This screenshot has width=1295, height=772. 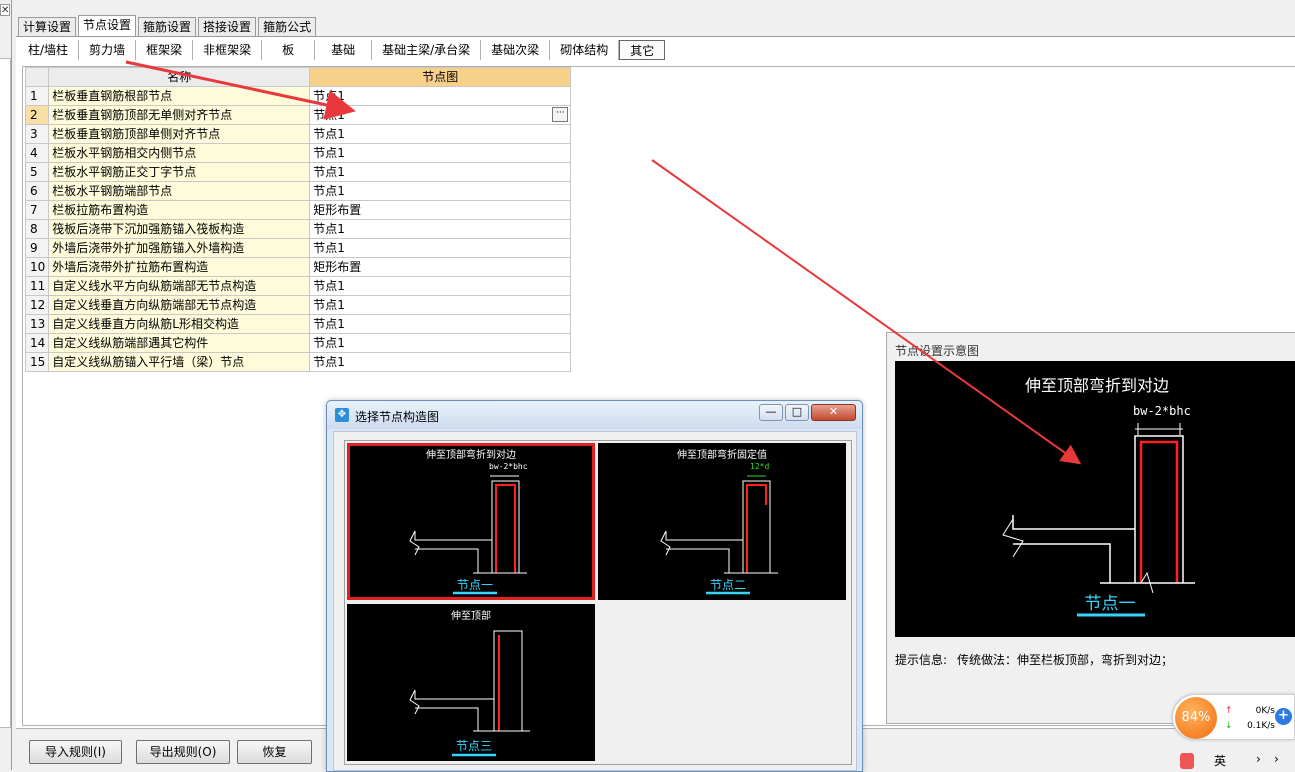 I want to click on subtab-column: 柱/墙柱, so click(x=49, y=50).